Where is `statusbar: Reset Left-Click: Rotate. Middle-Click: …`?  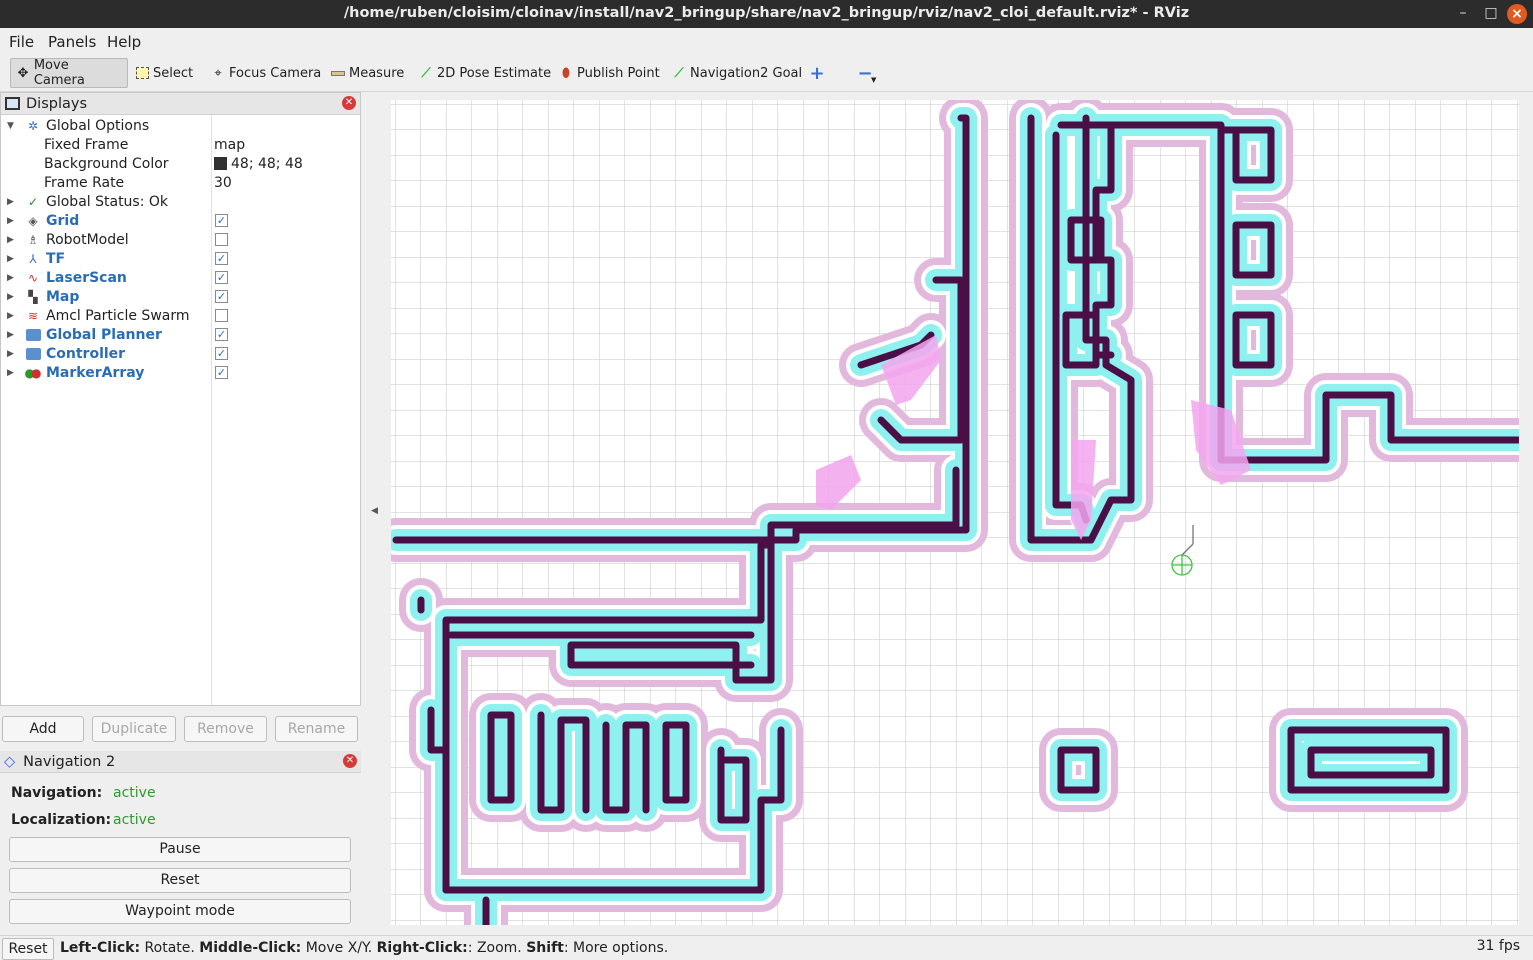 statusbar: Reset Left-Click: Rotate. Middle-Click: … is located at coordinates (766, 947).